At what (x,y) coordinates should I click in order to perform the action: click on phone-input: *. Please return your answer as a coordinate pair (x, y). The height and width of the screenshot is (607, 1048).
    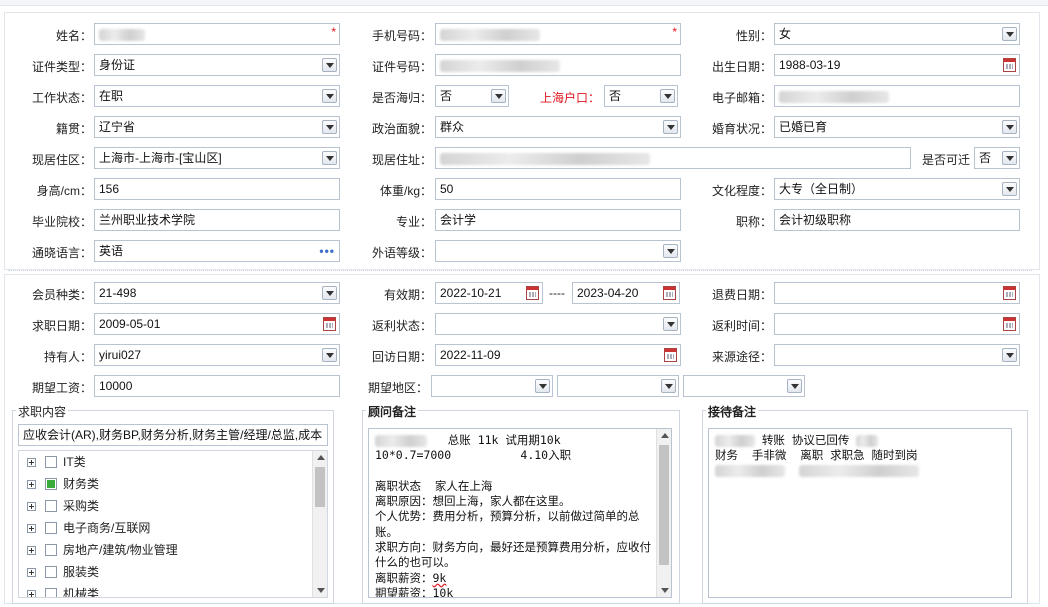
    Looking at the image, I should click on (558, 34).